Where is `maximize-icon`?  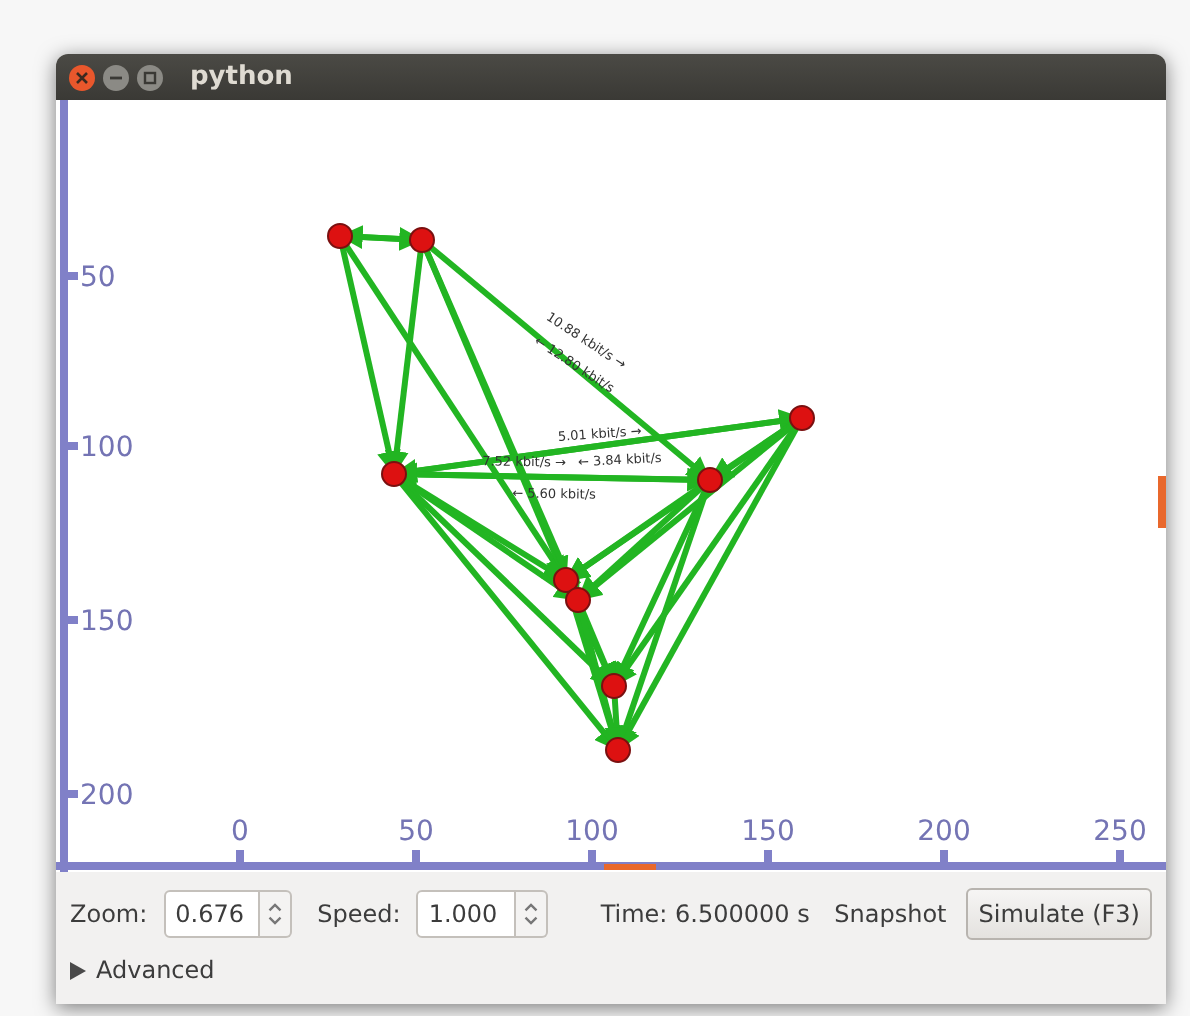 maximize-icon is located at coordinates (150, 77).